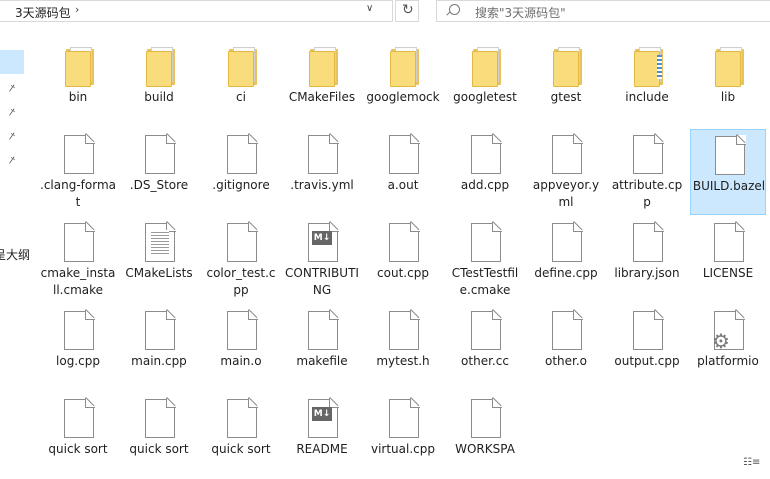 This screenshot has height=479, width=770. Describe the element at coordinates (566, 348) in the screenshot. I see `file-item: other.o` at that location.